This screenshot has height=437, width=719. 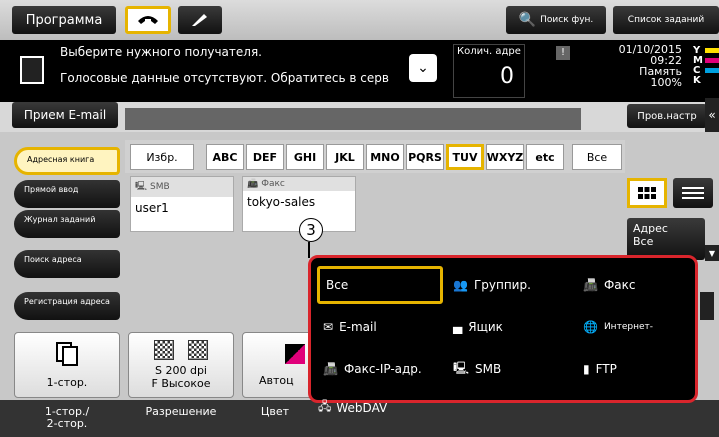 What do you see at coordinates (305, 157) in the screenshot?
I see `tab-ghi: GHI` at bounding box center [305, 157].